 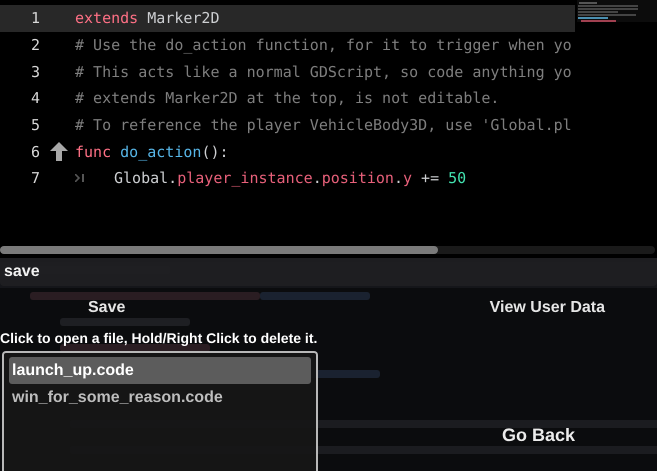 What do you see at coordinates (287, 98) in the screenshot?
I see `code-line: # extends Marker2D at the top, is not editable.` at bounding box center [287, 98].